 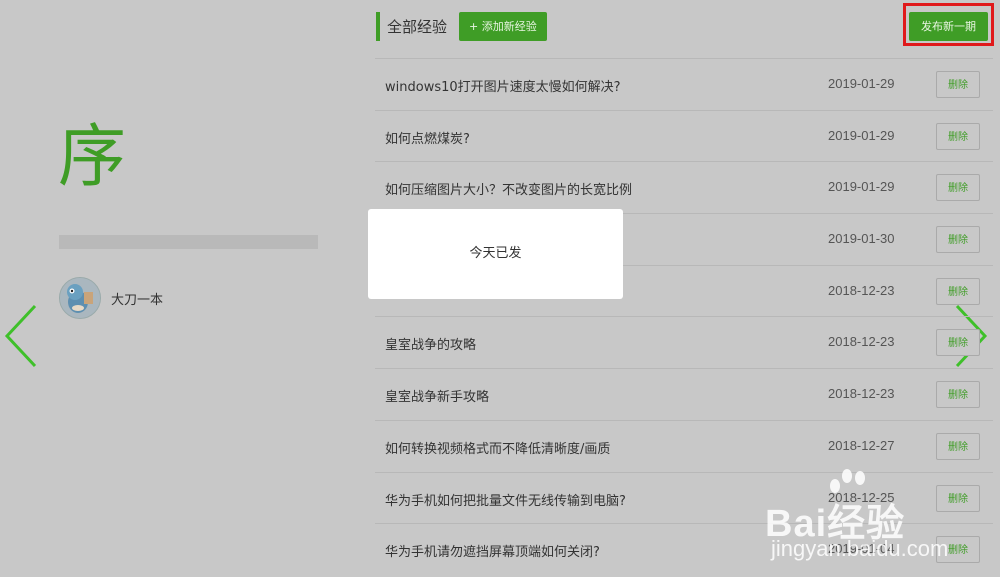 What do you see at coordinates (860, 548) in the screenshot?
I see `watermark-url: jingyan.baidu.com` at bounding box center [860, 548].